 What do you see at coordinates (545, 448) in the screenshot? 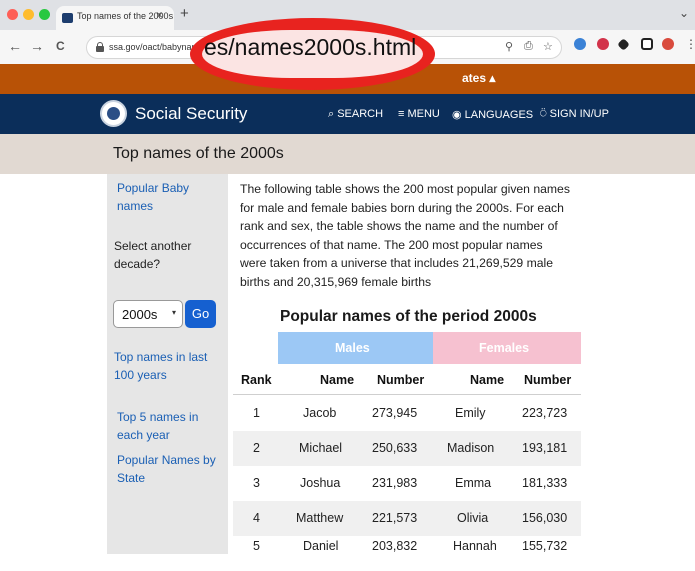
I see `female-number-cell: 193,181` at bounding box center [545, 448].